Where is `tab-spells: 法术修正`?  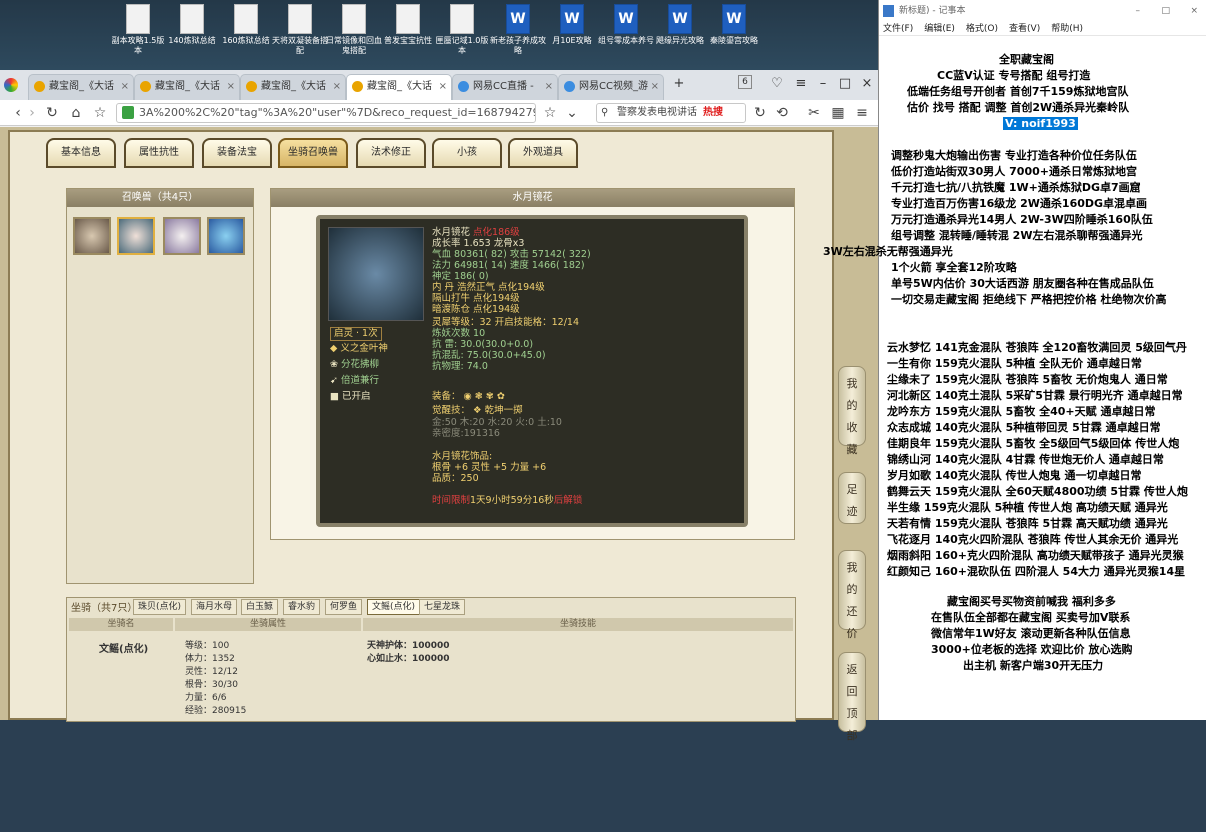 tab-spells: 法术修正 is located at coordinates (391, 153).